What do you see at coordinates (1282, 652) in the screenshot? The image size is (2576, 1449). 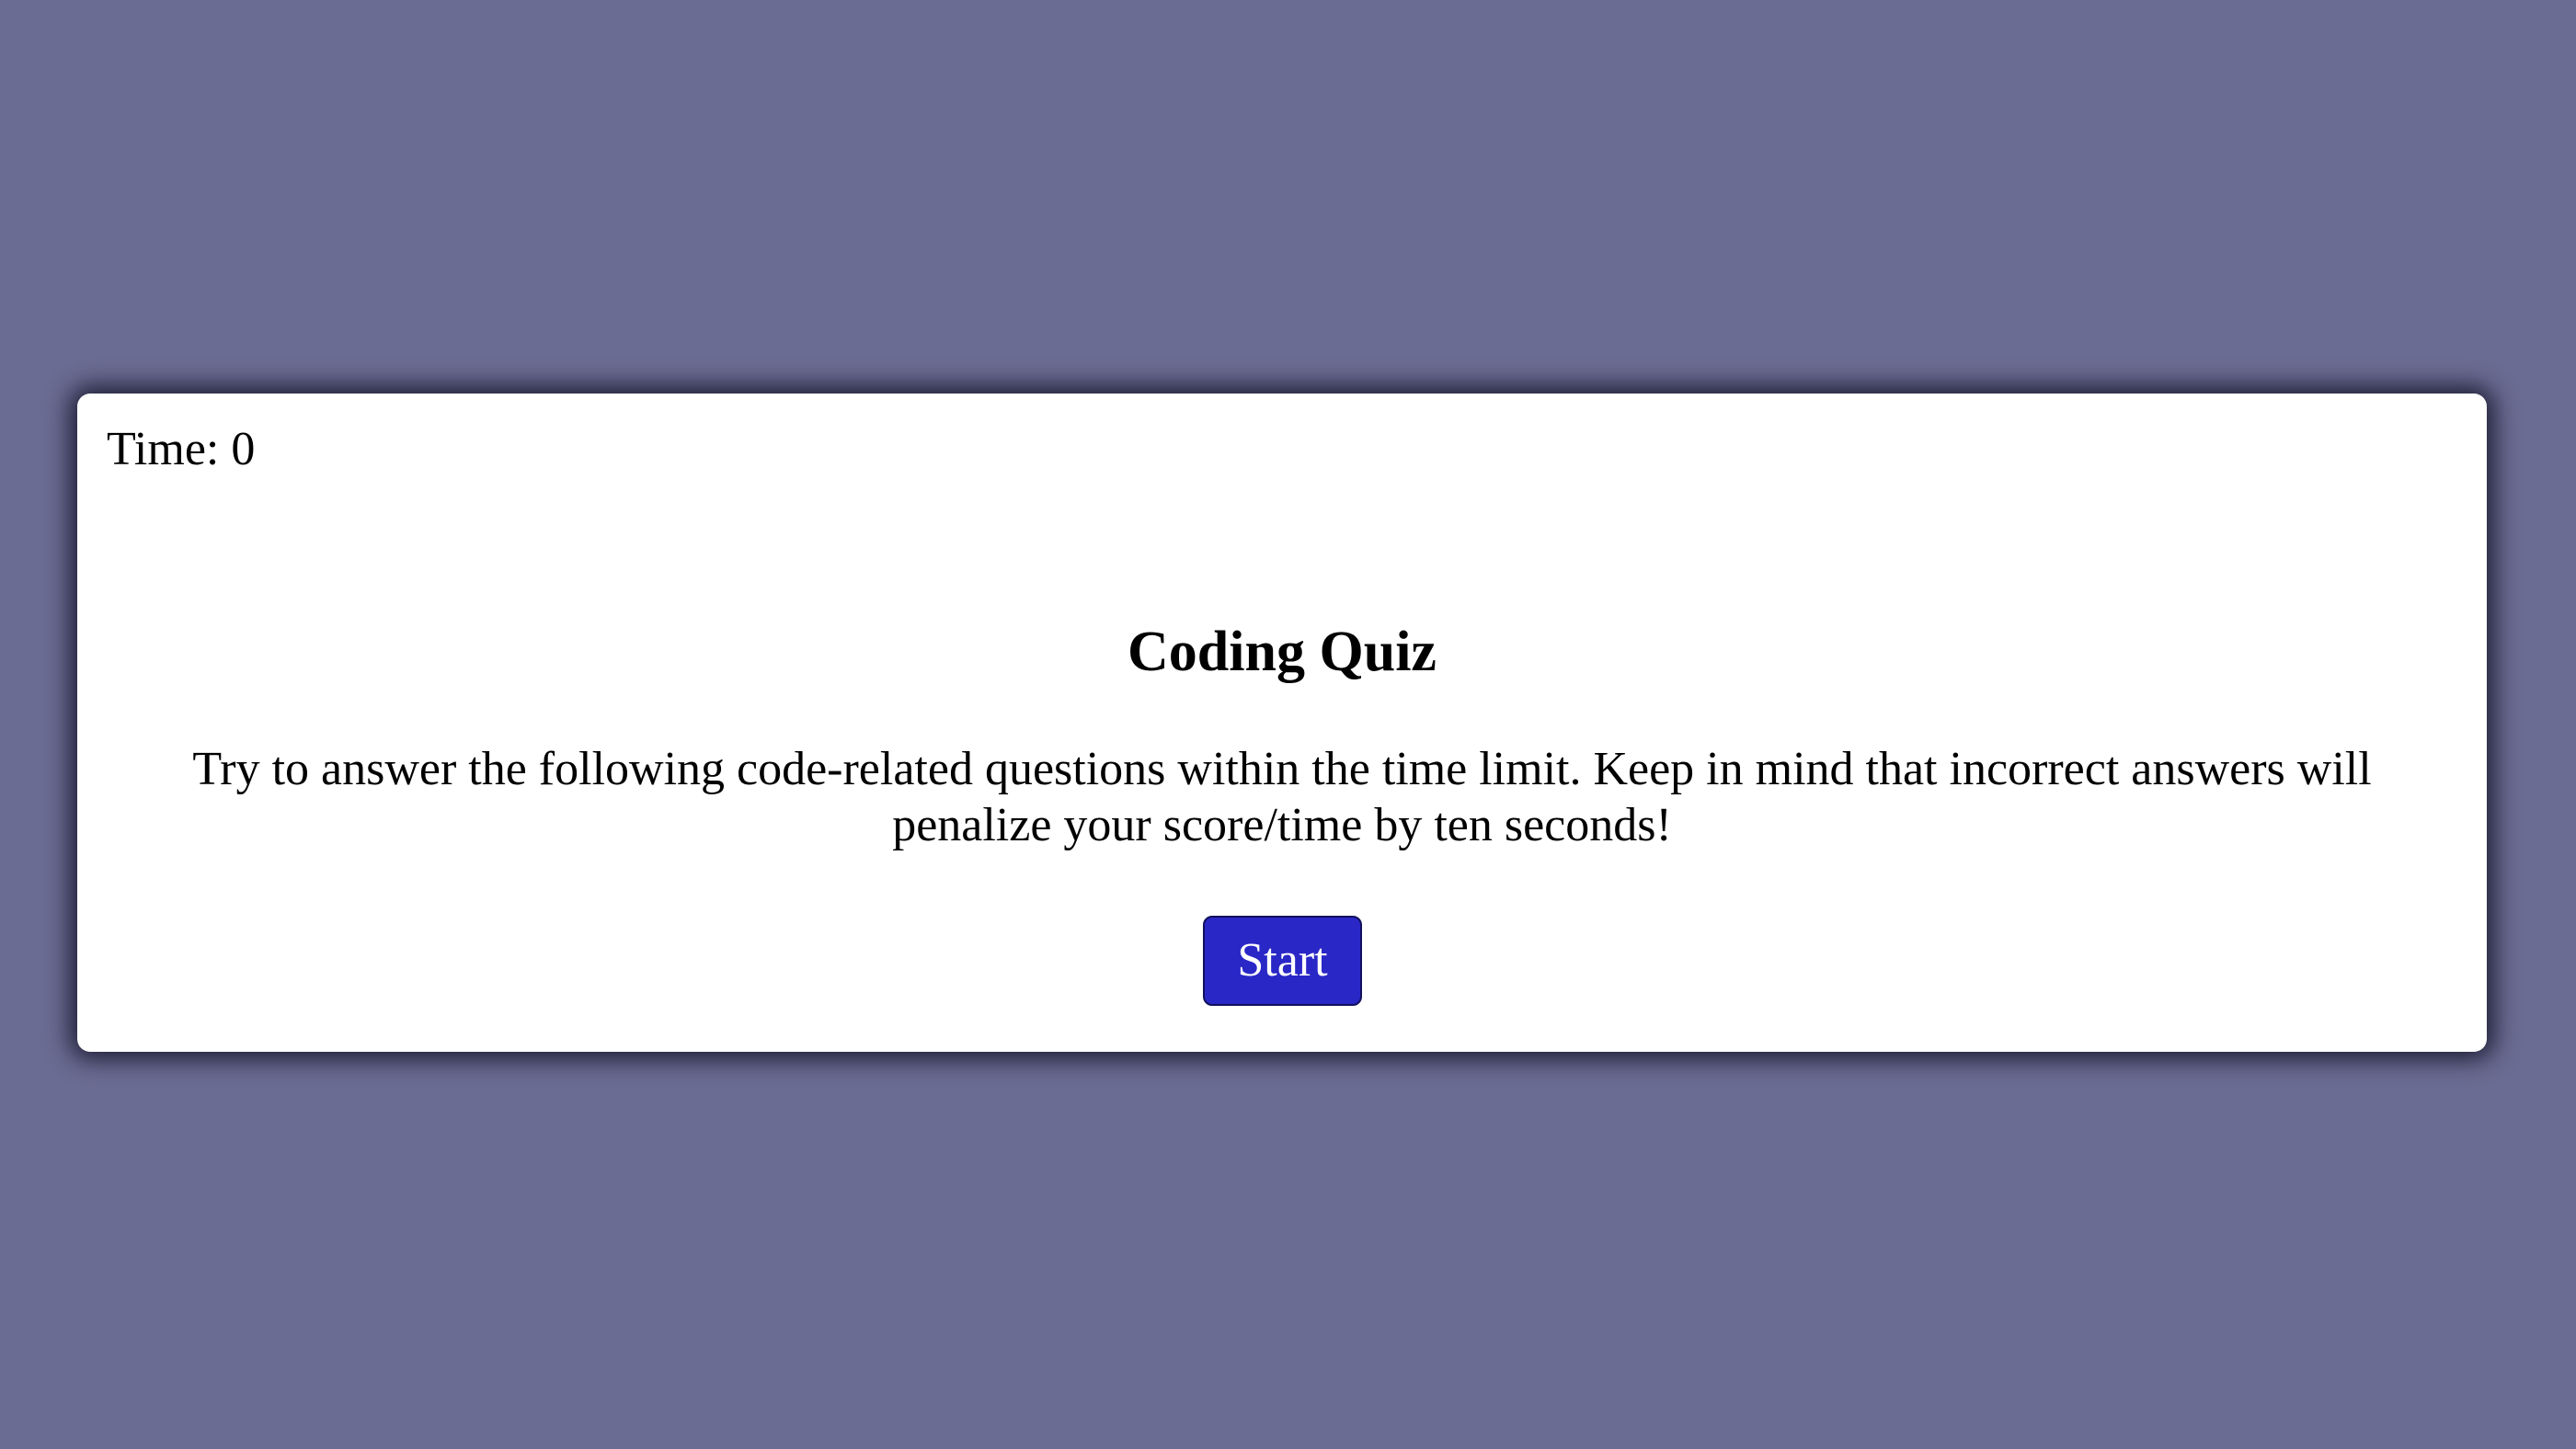 I see `quiz-title: Coding Quiz` at bounding box center [1282, 652].